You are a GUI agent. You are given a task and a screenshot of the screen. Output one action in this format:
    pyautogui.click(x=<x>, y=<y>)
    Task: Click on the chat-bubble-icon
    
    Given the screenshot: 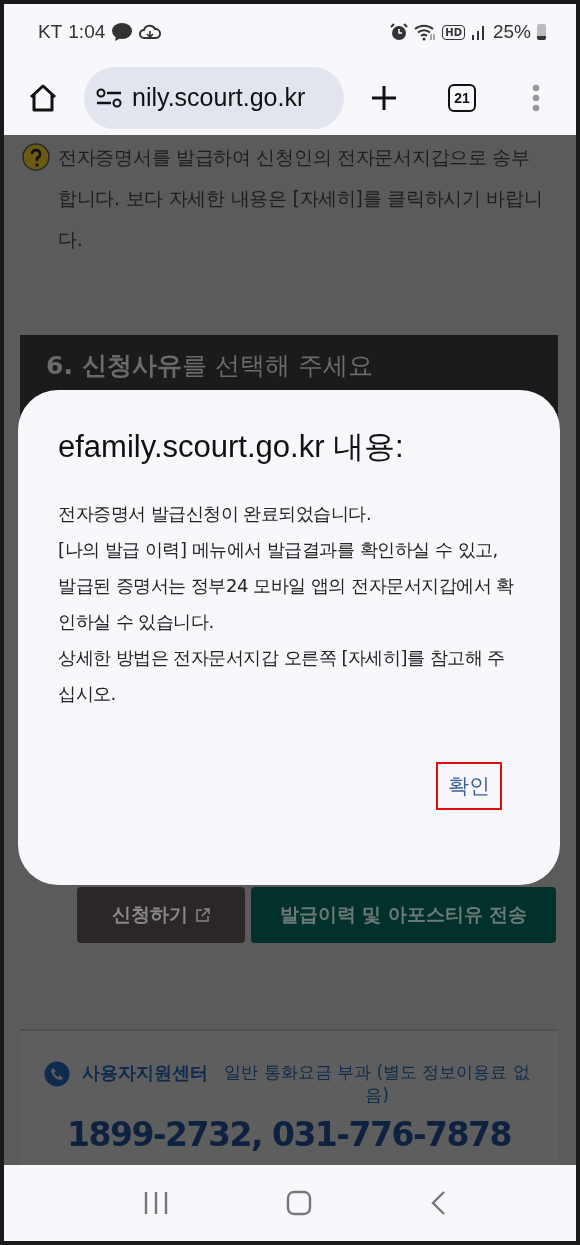 What is the action you would take?
    pyautogui.click(x=122, y=32)
    